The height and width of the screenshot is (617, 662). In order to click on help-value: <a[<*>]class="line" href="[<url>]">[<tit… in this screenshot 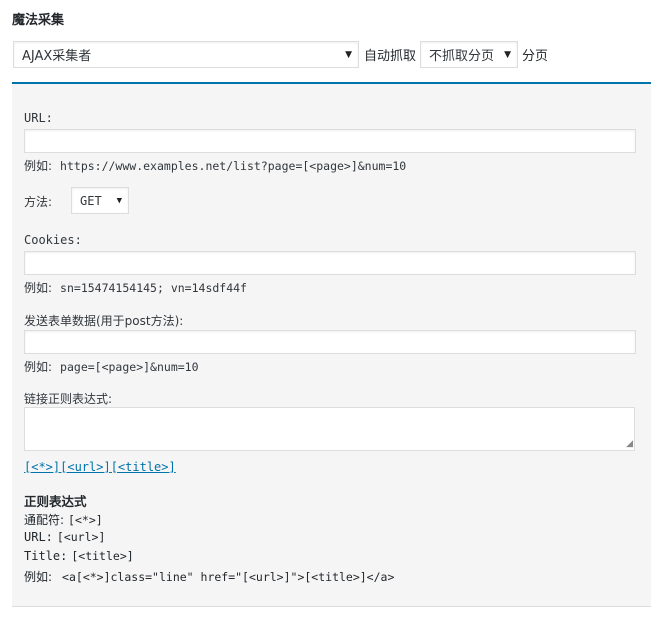, I will do `click(228, 577)`.